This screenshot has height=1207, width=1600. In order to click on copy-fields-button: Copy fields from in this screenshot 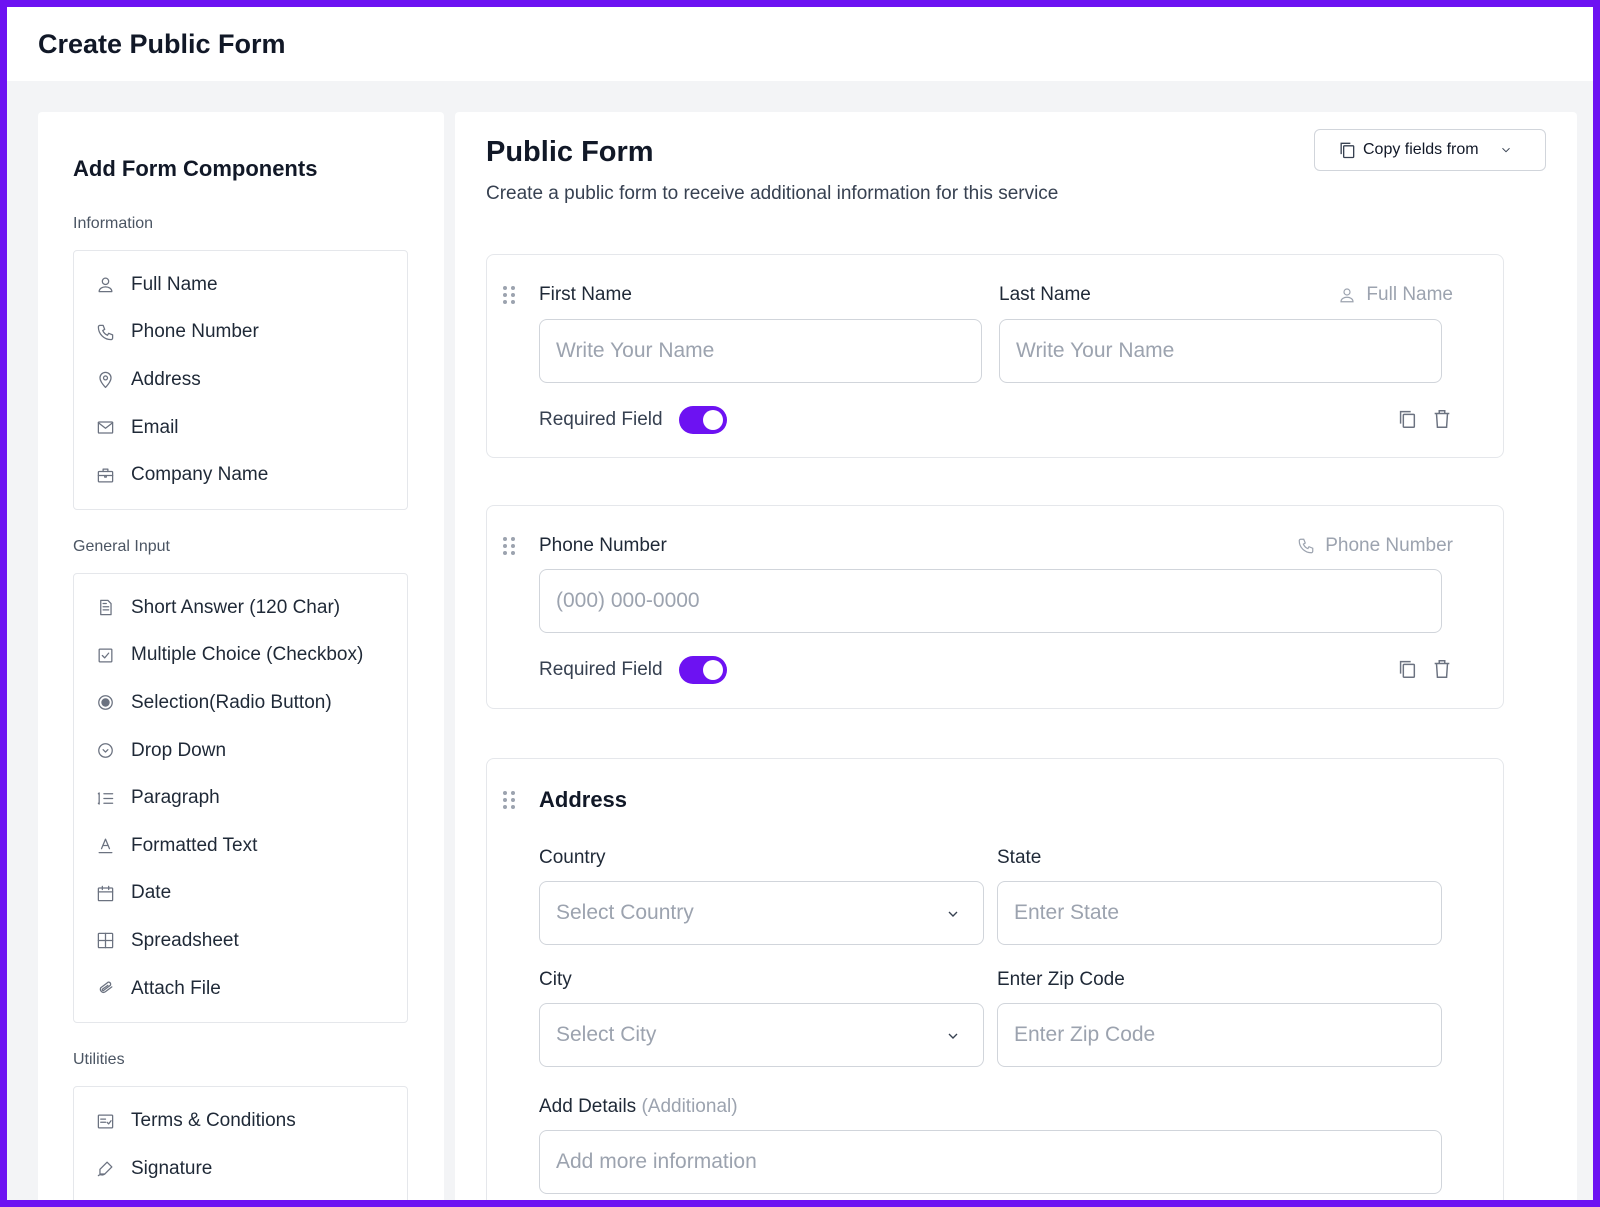, I will do `click(1430, 150)`.